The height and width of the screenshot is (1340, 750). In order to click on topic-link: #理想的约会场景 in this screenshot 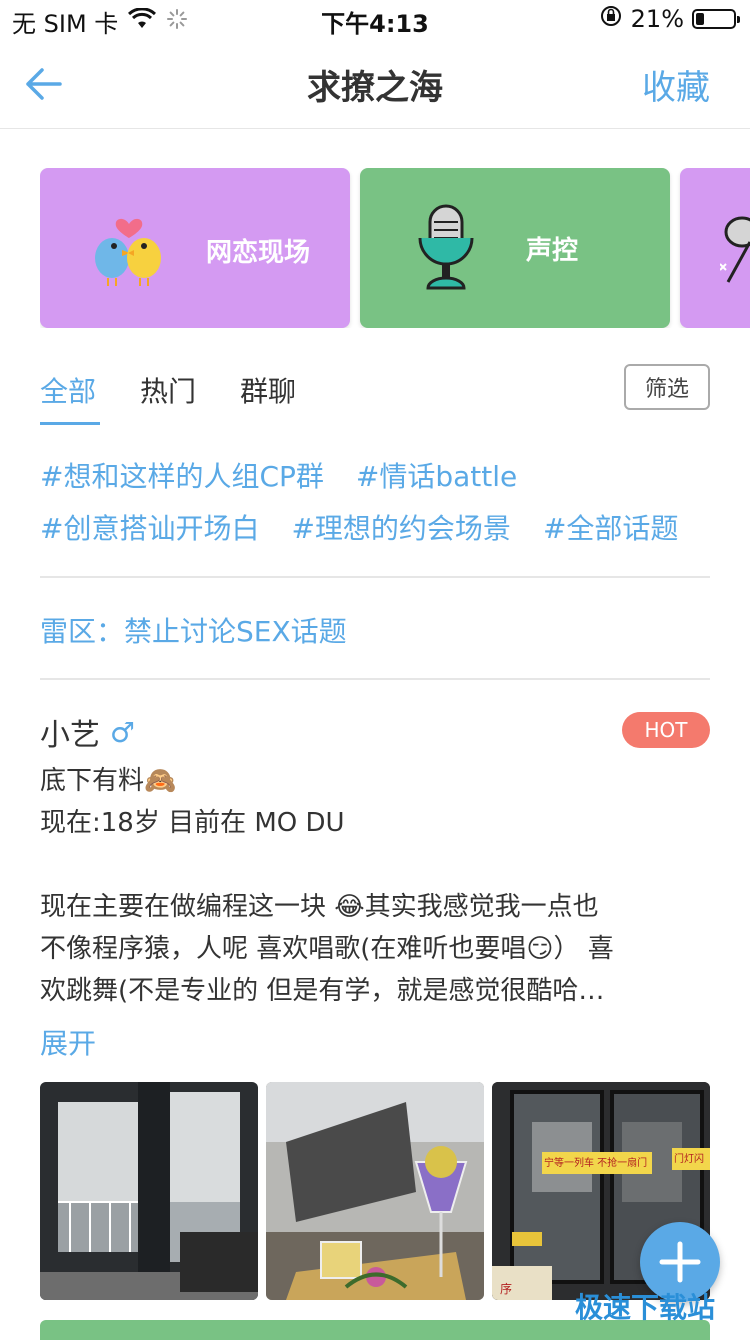, I will do `click(400, 533)`.